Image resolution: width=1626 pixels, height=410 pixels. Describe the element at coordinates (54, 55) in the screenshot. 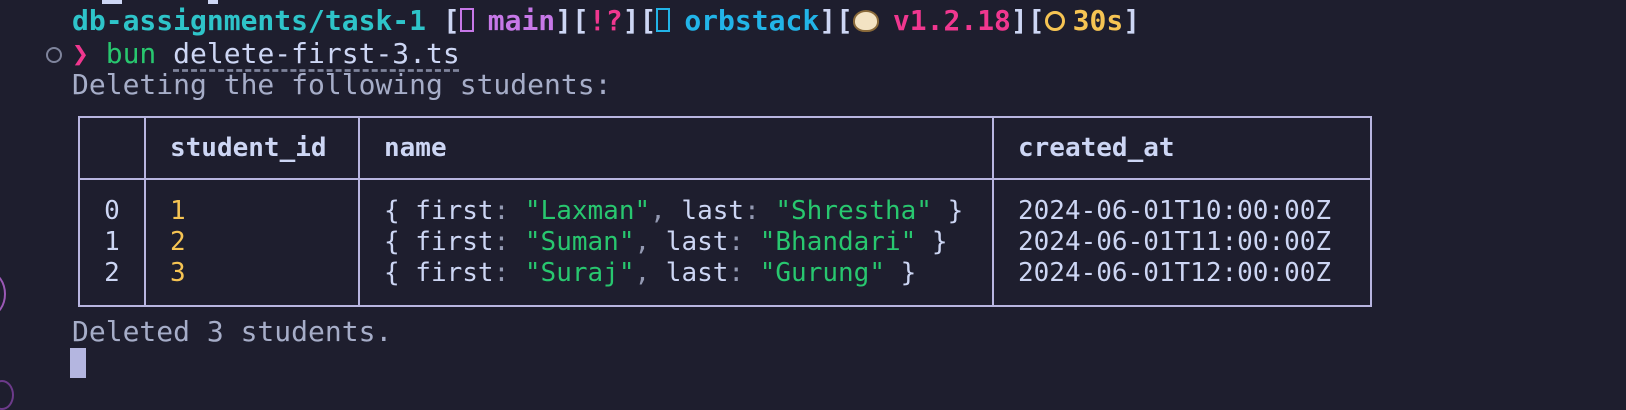

I see `prompt-marker-icon` at that location.